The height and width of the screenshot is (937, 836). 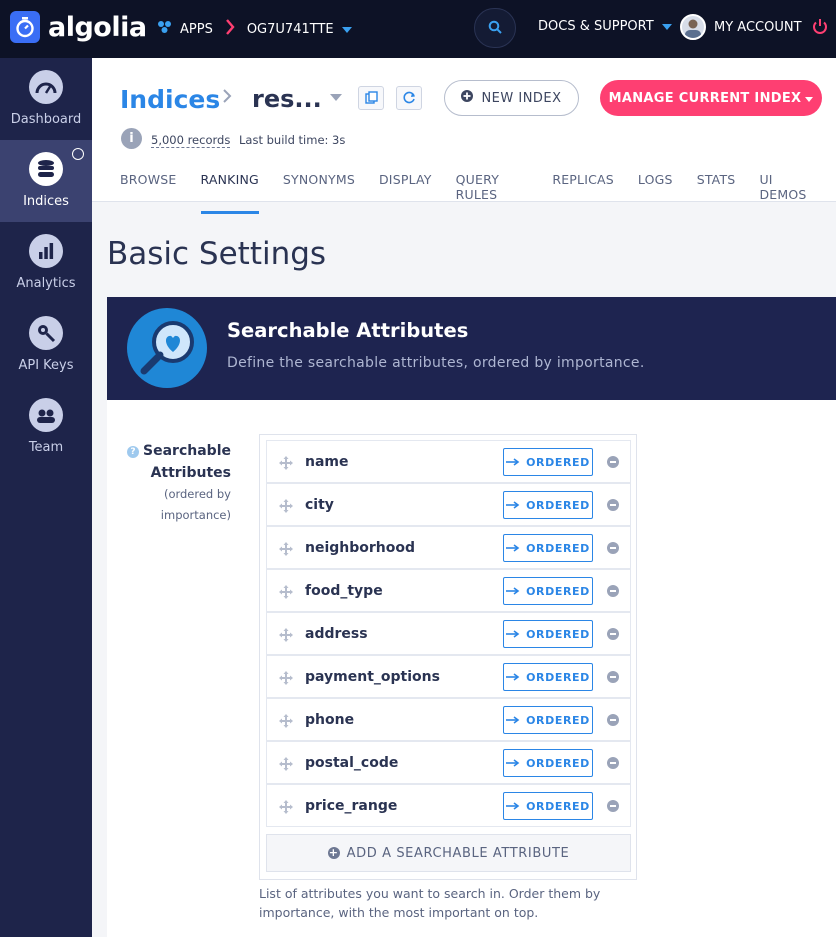 What do you see at coordinates (78, 27) in the screenshot?
I see `algolia-logo: algolia` at bounding box center [78, 27].